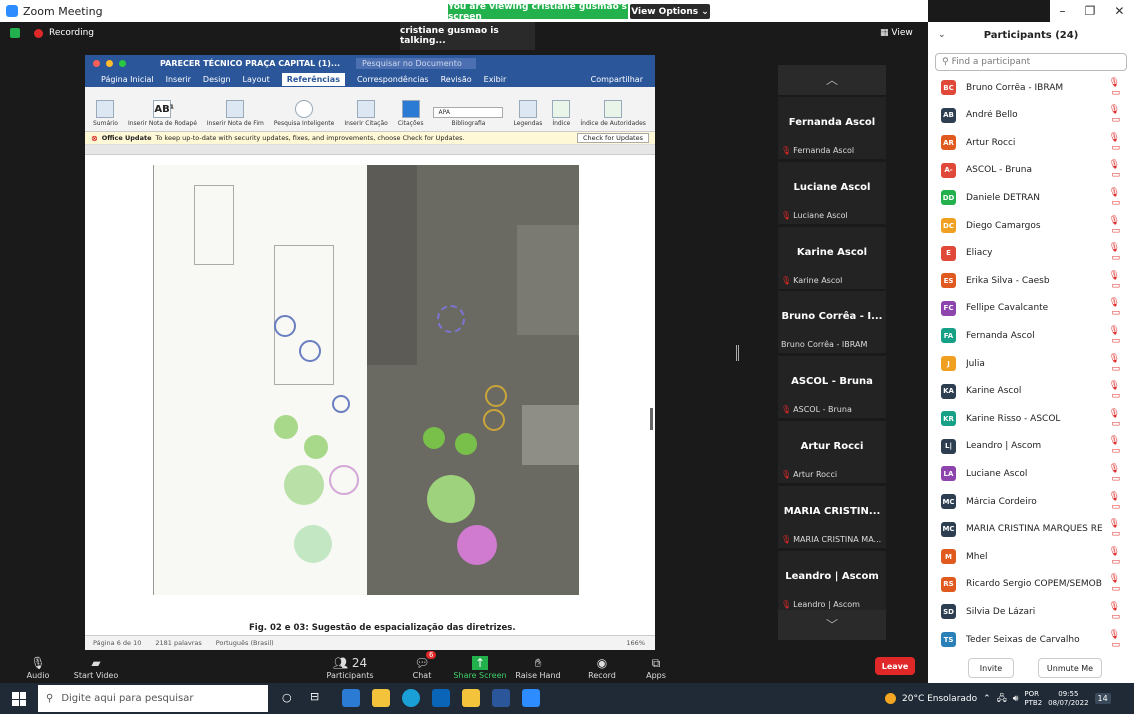 Image resolution: width=1134 pixels, height=714 pixels. Describe the element at coordinates (1002, 699) in the screenshot. I see `network-icon: 🖧︎` at that location.